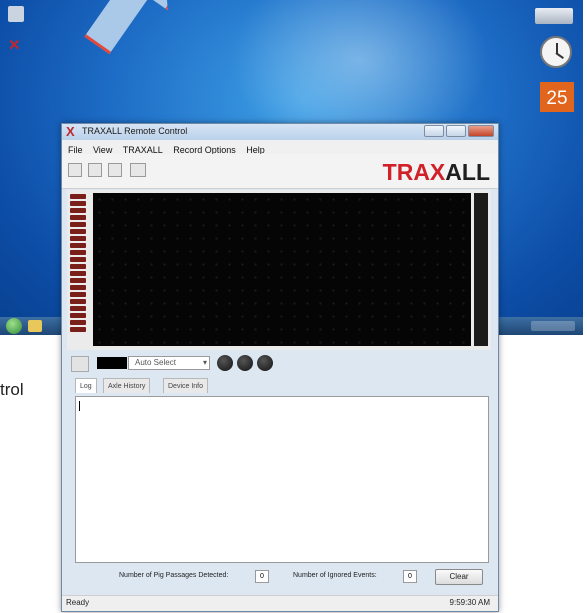 The width and height of the screenshot is (587, 613). What do you see at coordinates (225, 363) in the screenshot?
I see `play-icon` at bounding box center [225, 363].